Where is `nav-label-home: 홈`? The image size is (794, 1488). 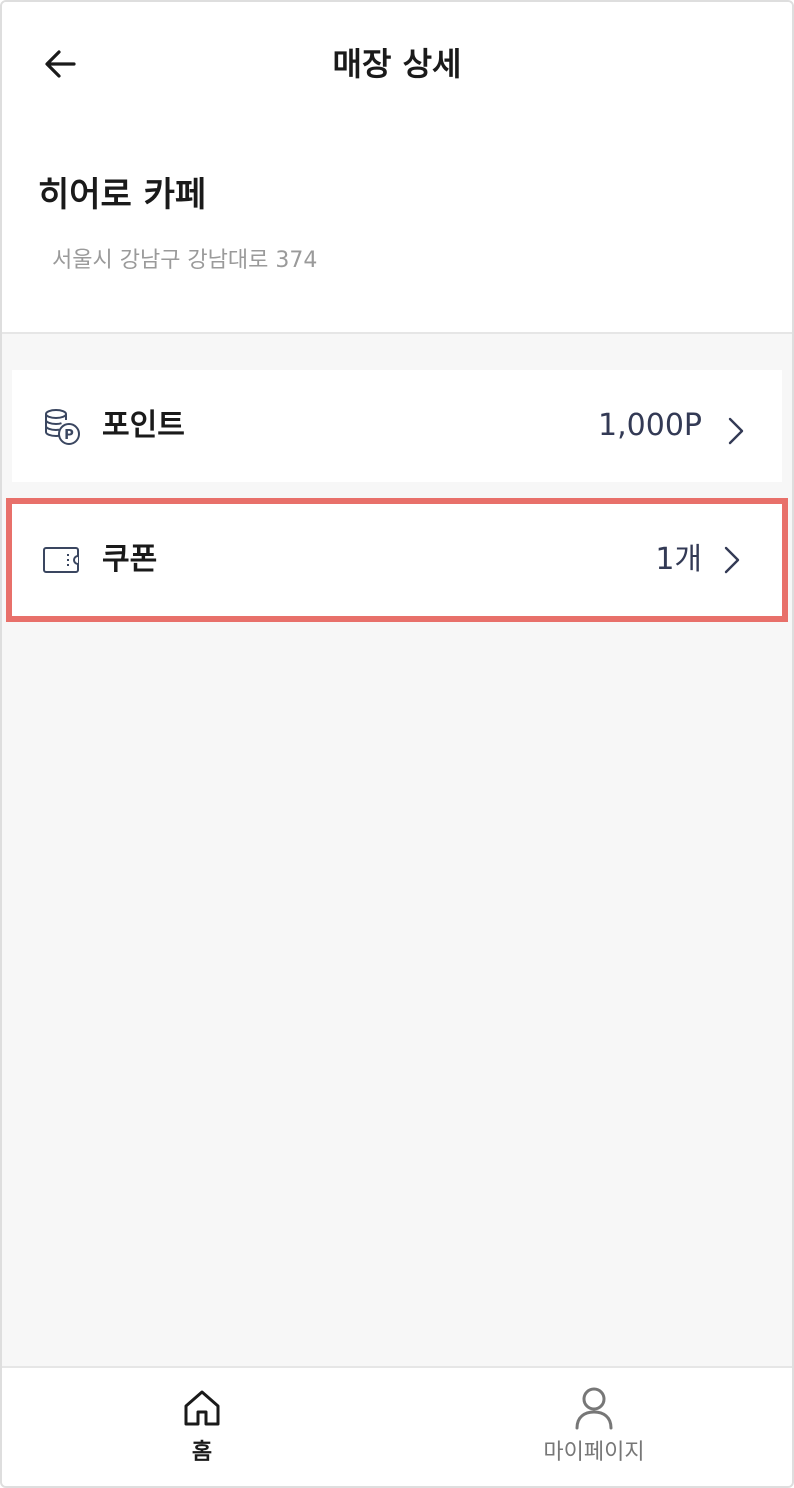
nav-label-home: 홈 is located at coordinates (202, 1452).